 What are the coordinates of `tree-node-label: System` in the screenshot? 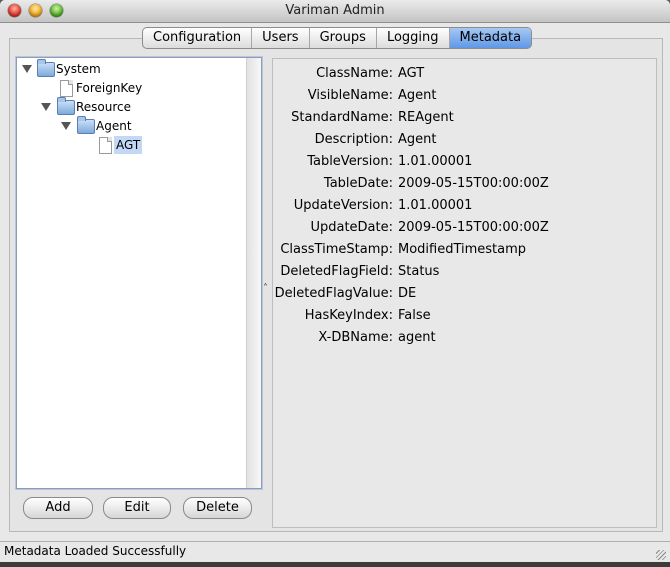 It's located at (78, 69).